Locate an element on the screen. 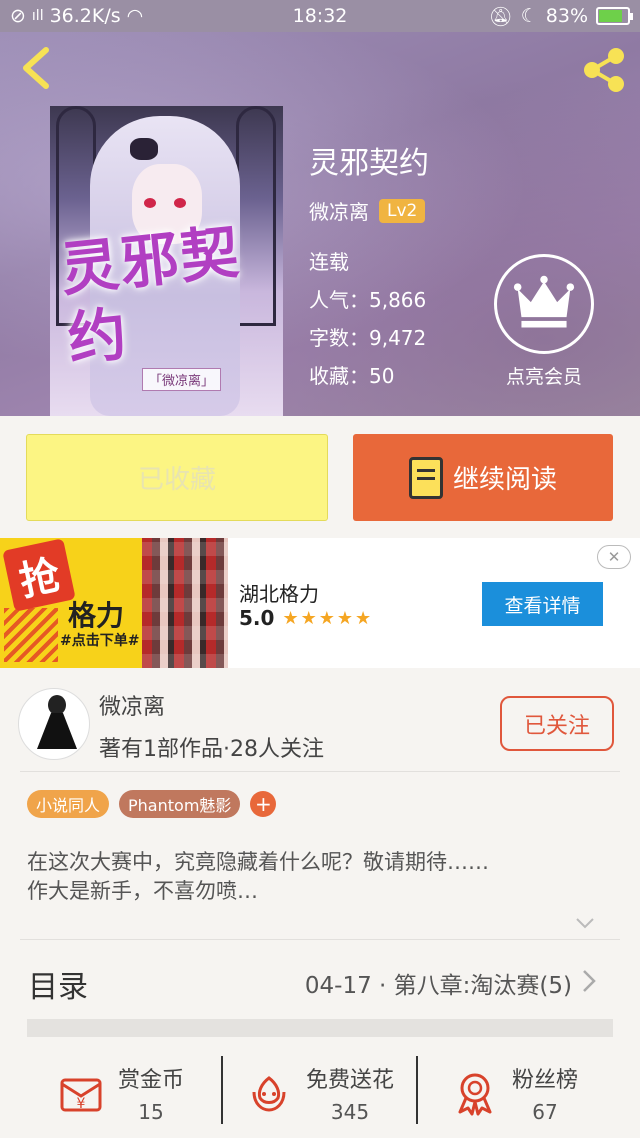  stat-value: 15 is located at coordinates (151, 1112).